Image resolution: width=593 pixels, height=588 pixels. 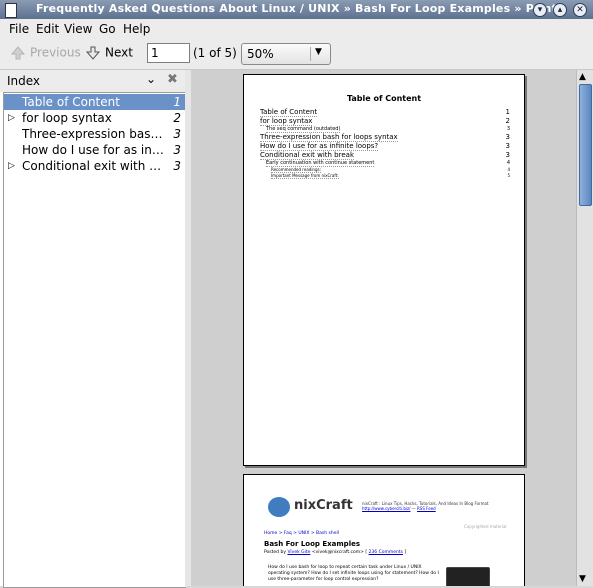 What do you see at coordinates (24, 81) in the screenshot?
I see `sidebar-title: Index` at bounding box center [24, 81].